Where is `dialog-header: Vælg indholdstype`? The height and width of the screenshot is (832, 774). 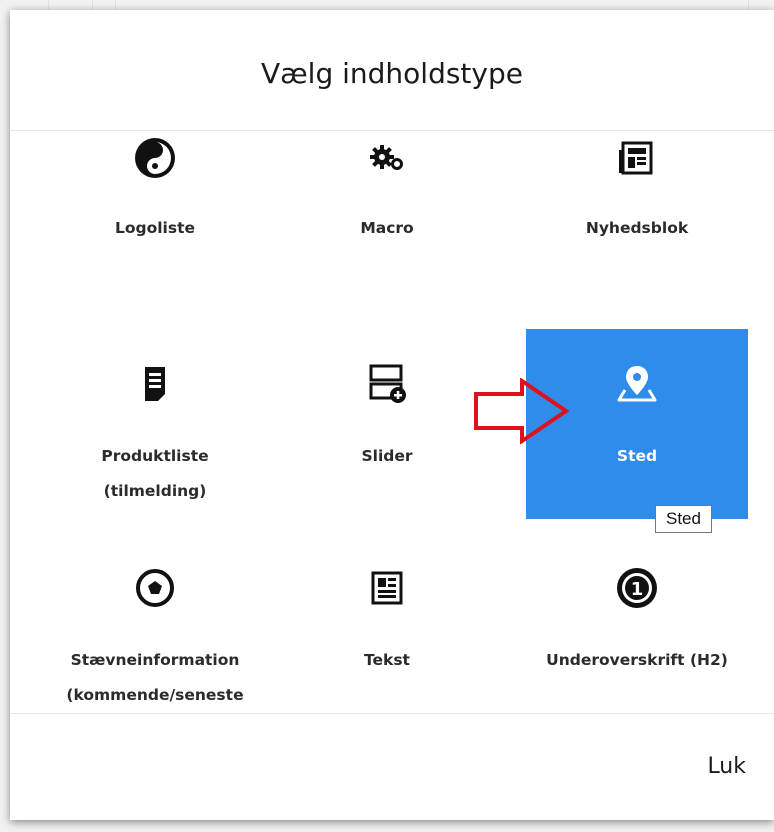 dialog-header: Vælg indholdstype is located at coordinates (392, 70).